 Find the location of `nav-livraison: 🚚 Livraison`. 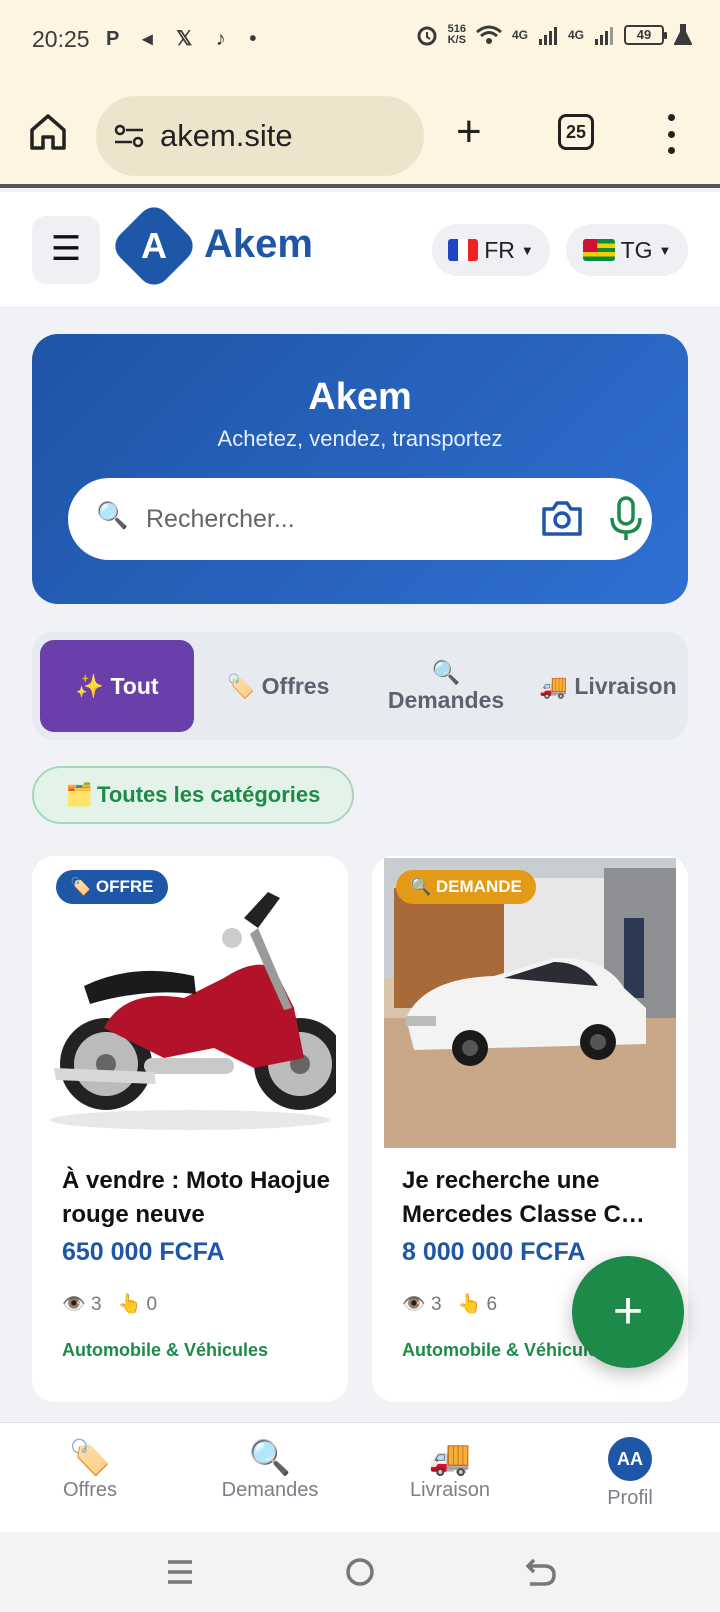

nav-livraison: 🚚 Livraison is located at coordinates (450, 1469).